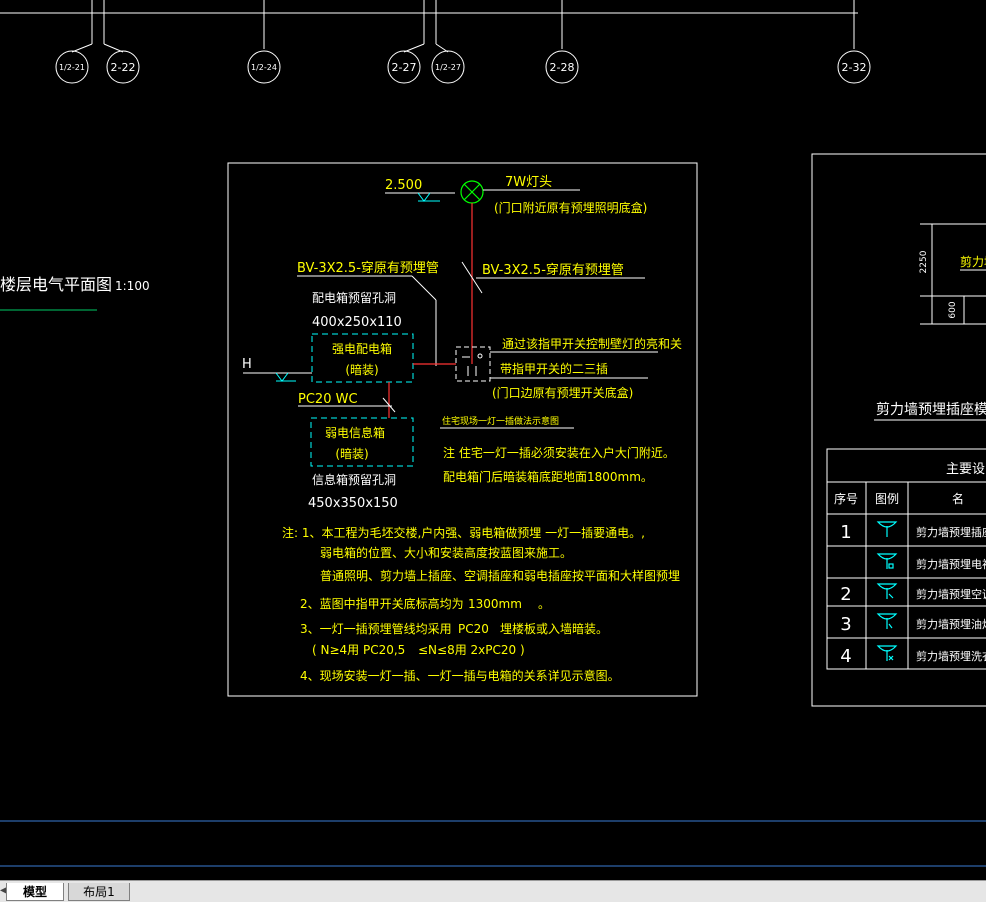 Image resolution: width=986 pixels, height=902 pixels. Describe the element at coordinates (951, 564) in the screenshot. I see `table-row-name: 剪力墙预埋电视` at that location.